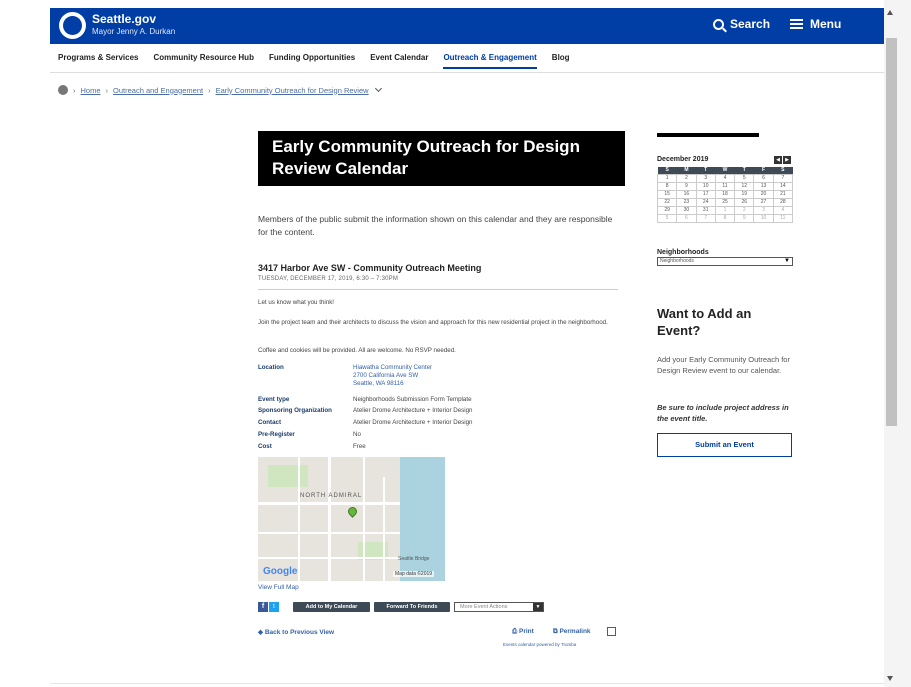 The width and height of the screenshot is (911, 687). I want to click on forward-to-friends-button: Forward To Friends, so click(412, 607).